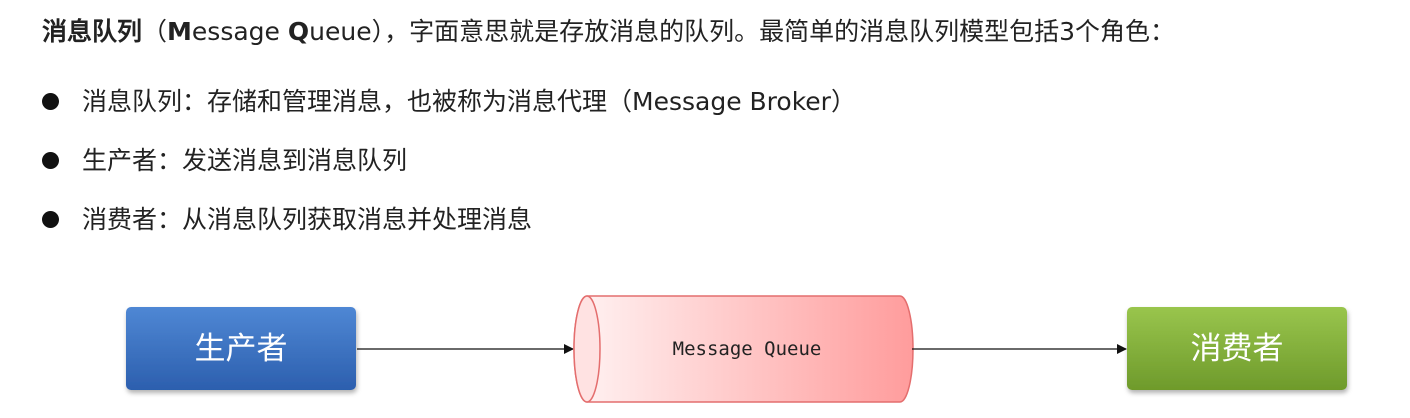 This screenshot has height=418, width=1410. I want to click on producer-label: 生产者, so click(241, 349).